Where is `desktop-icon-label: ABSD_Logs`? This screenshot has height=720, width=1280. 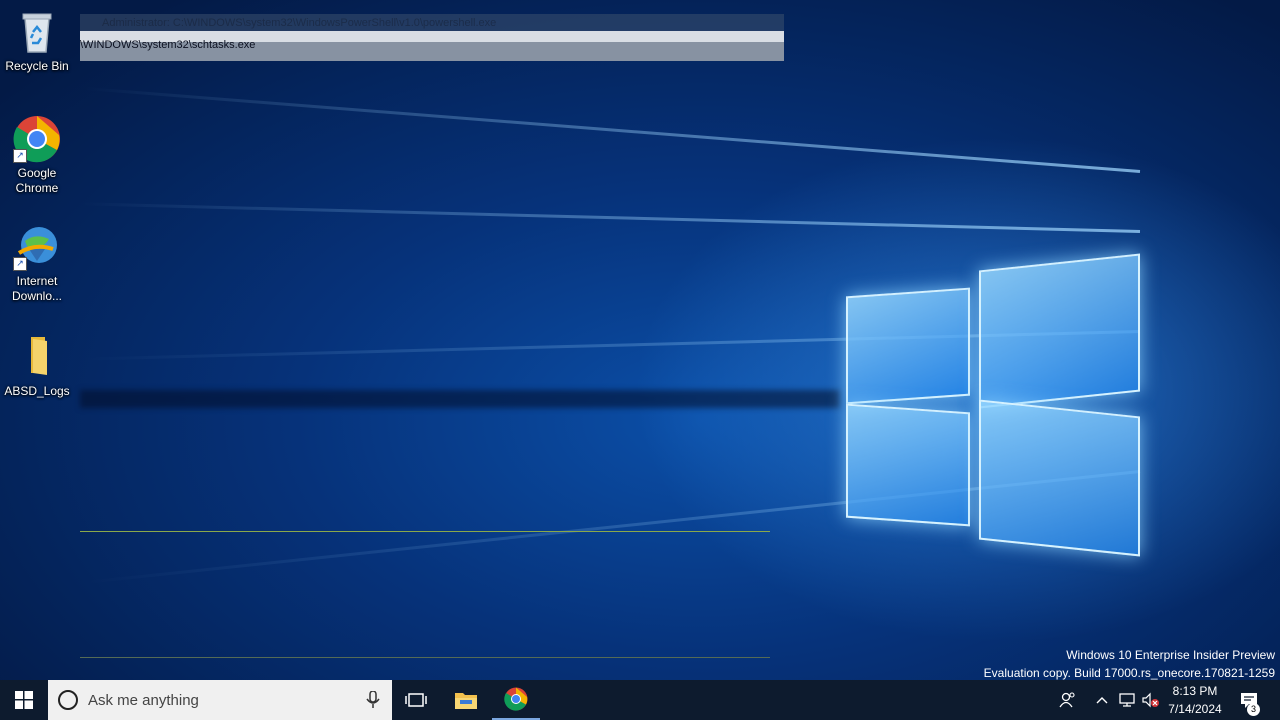
desktop-icon-label: ABSD_Logs is located at coordinates (37, 391).